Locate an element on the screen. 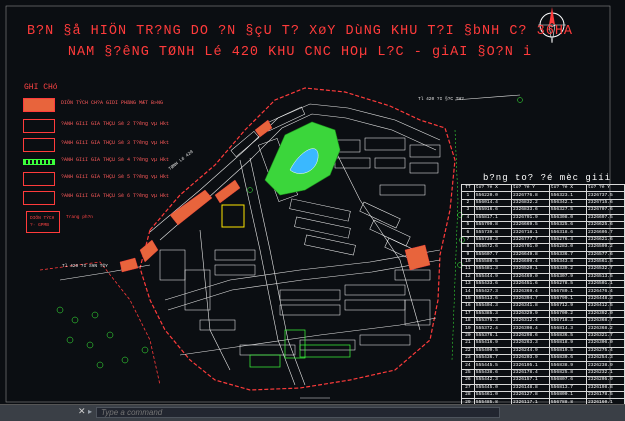  legend-item: ?ANH GIíI GIA THÇU Sè 6 T?êng vµ Hkt is located at coordinates (118, 198).